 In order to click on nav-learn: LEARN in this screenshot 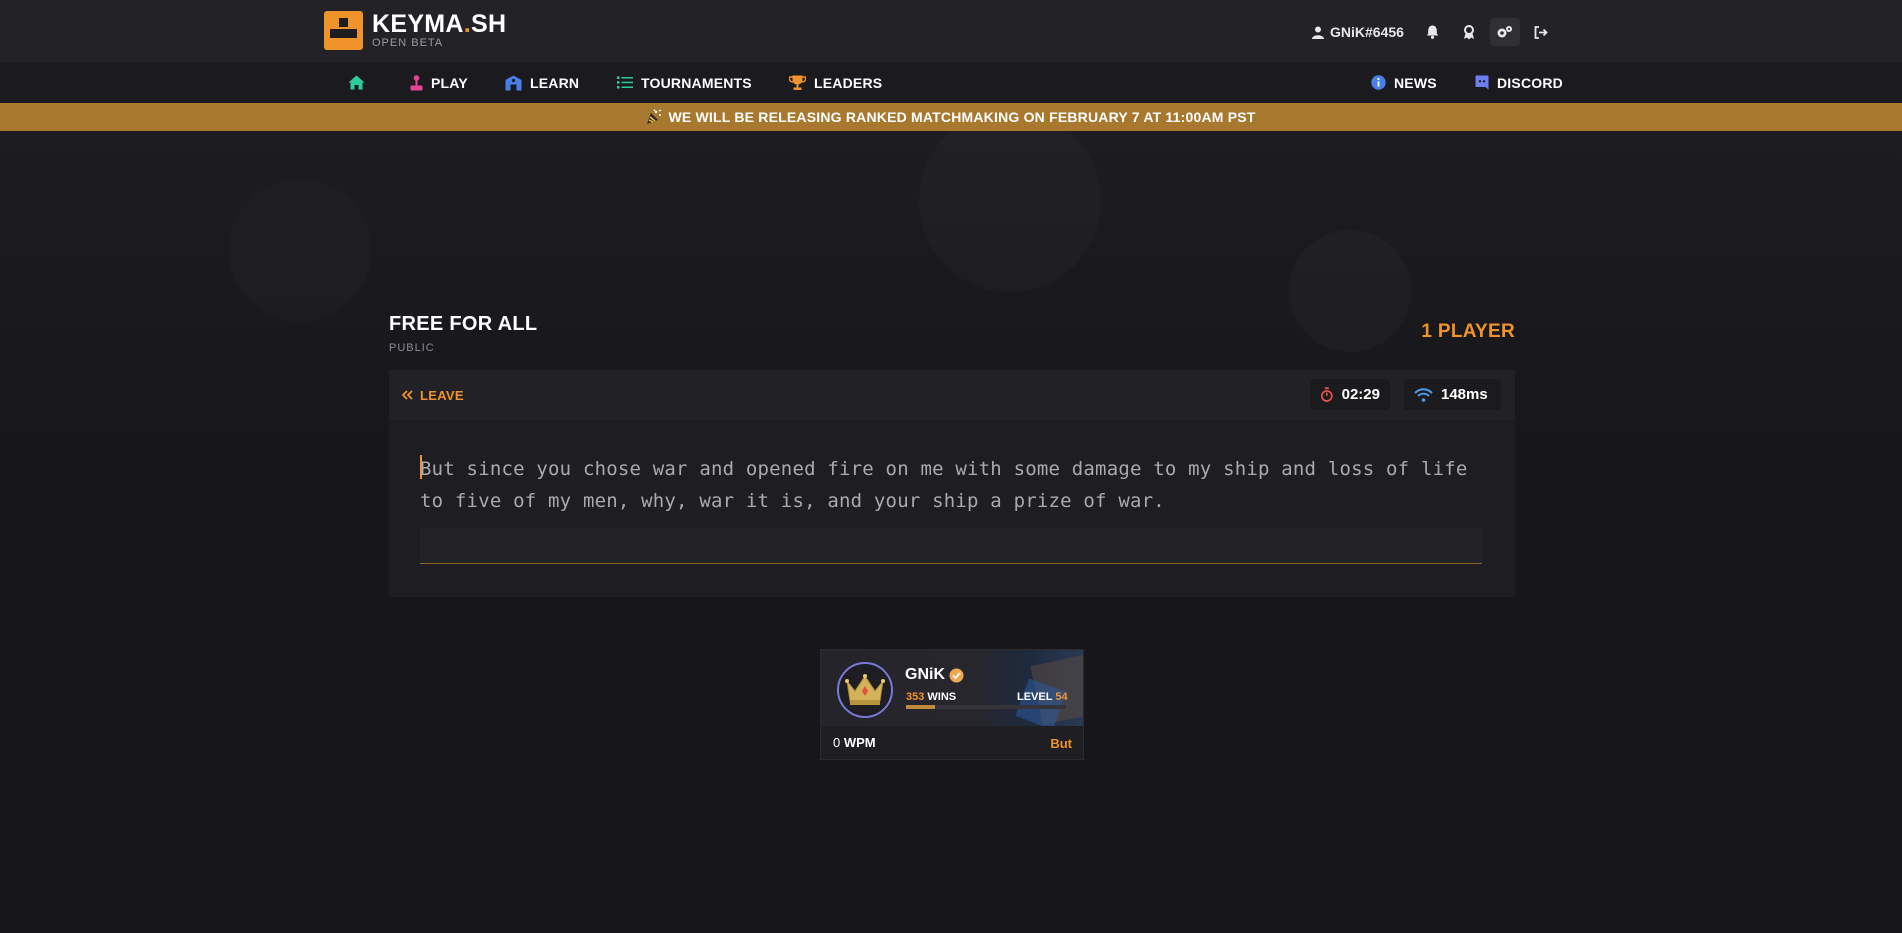, I will do `click(542, 82)`.